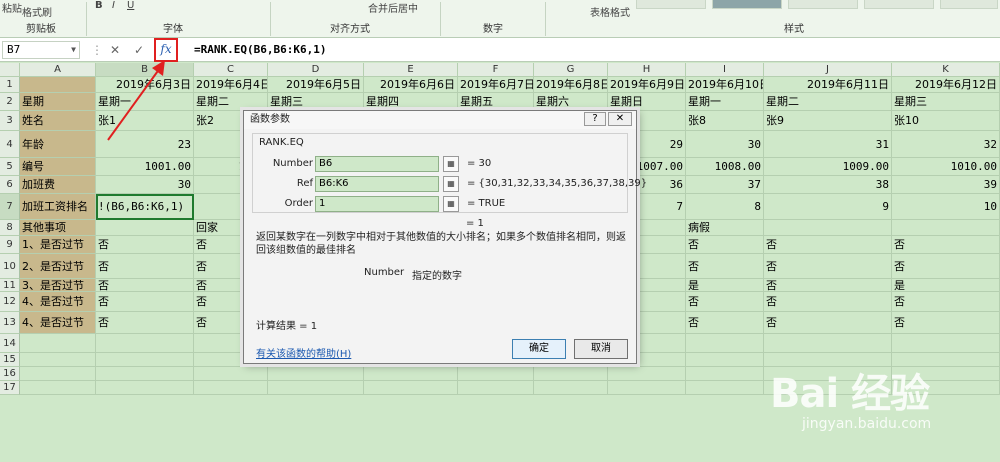 This screenshot has height=462, width=1000. I want to click on help-icon: ?, so click(595, 119).